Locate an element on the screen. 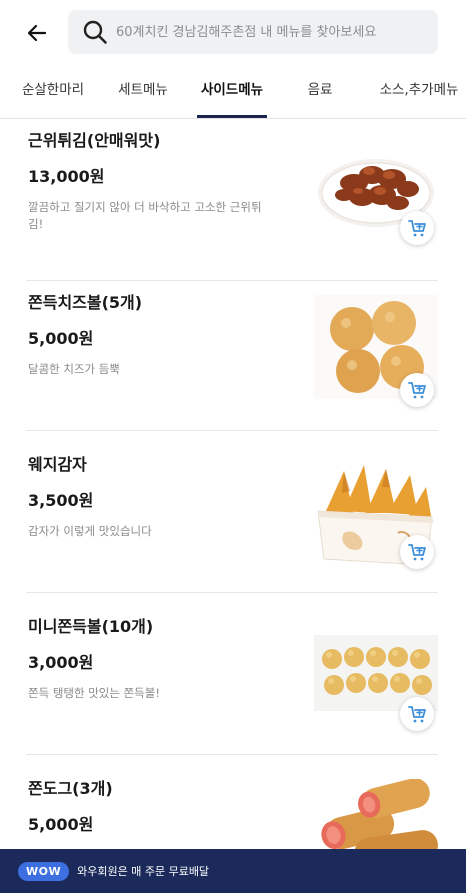 Image resolution: width=466 pixels, height=893 pixels. menu-item-description: 쫀득 탱탱한 맛있는 쫀득볼! is located at coordinates (94, 693).